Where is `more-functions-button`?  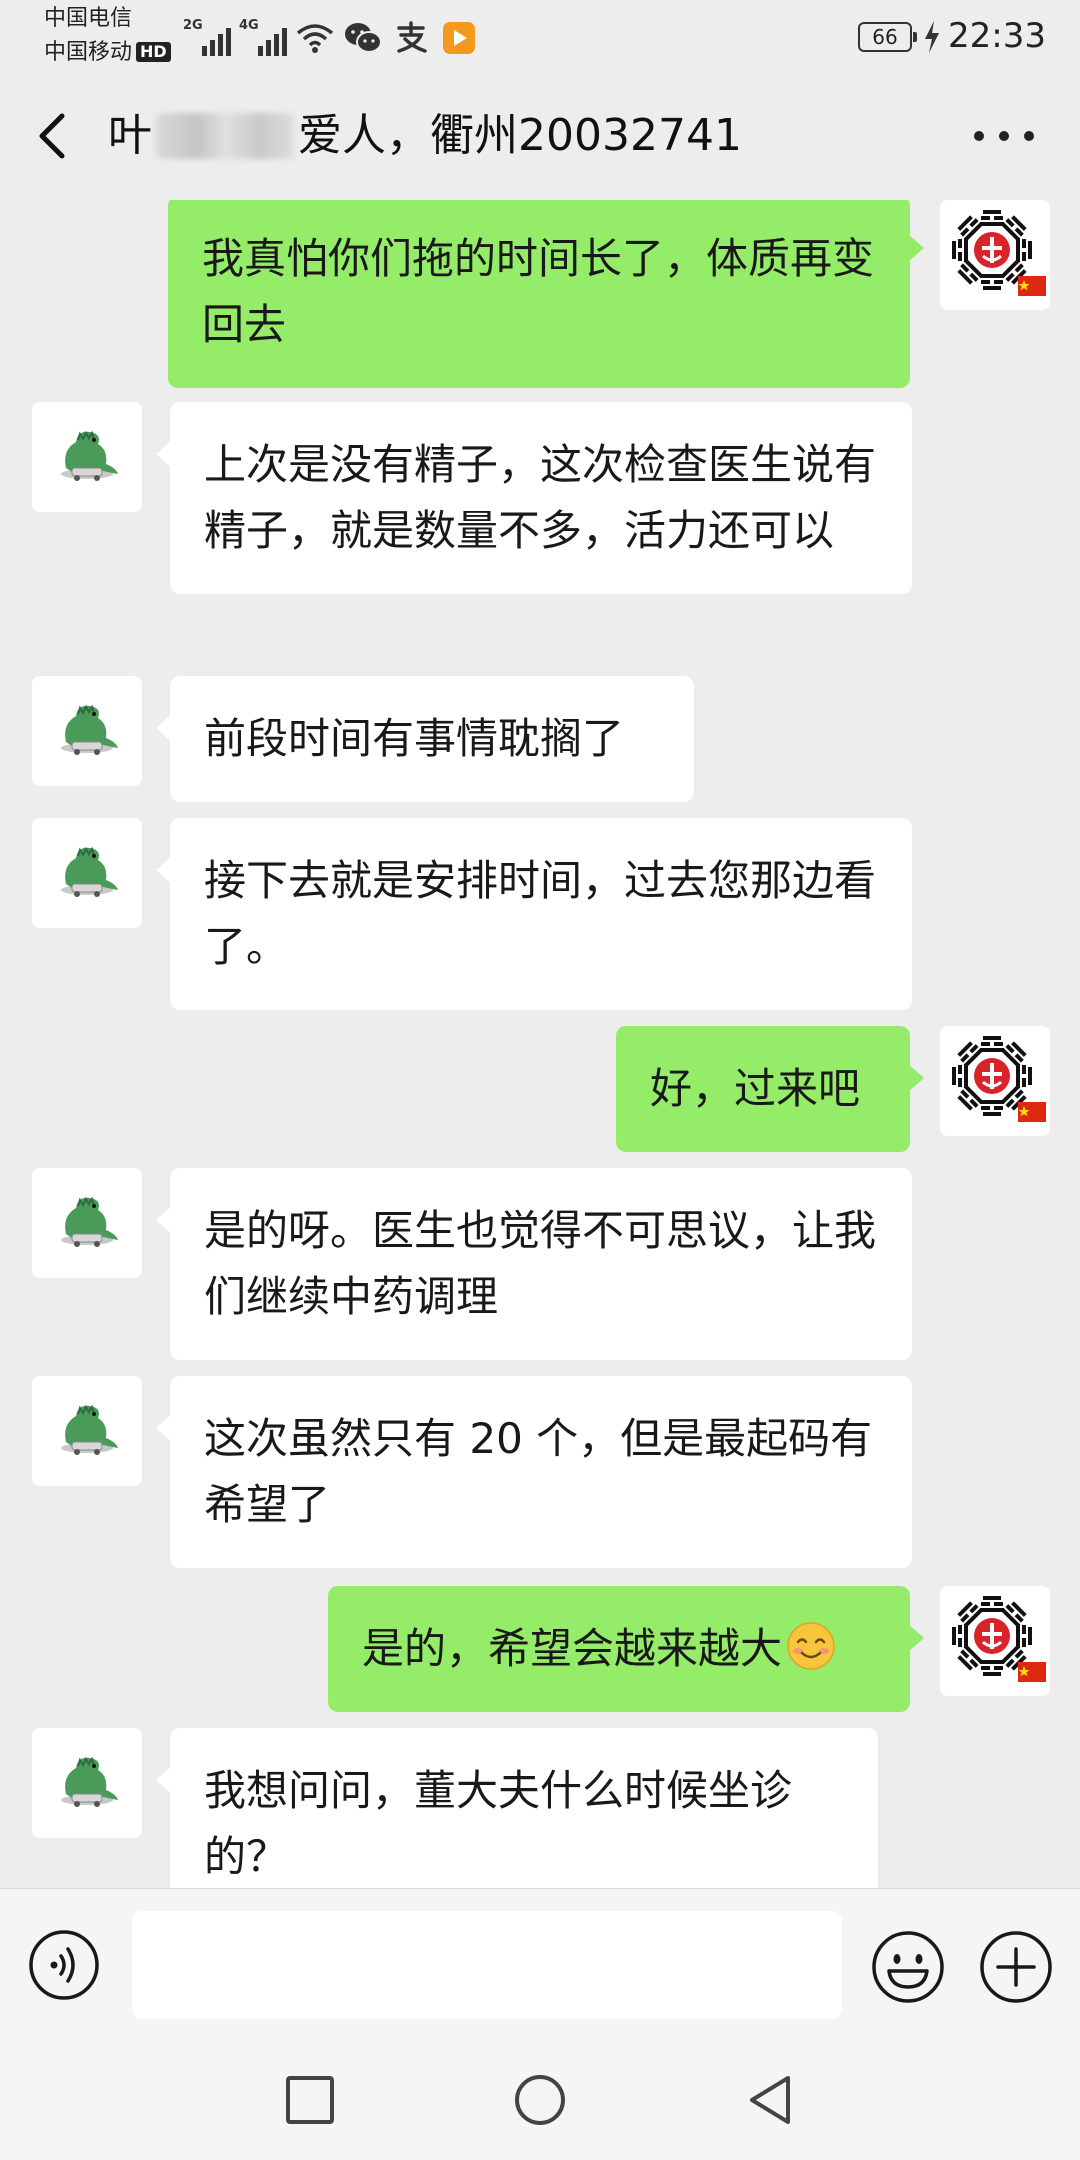 more-functions-button is located at coordinates (1016, 1967).